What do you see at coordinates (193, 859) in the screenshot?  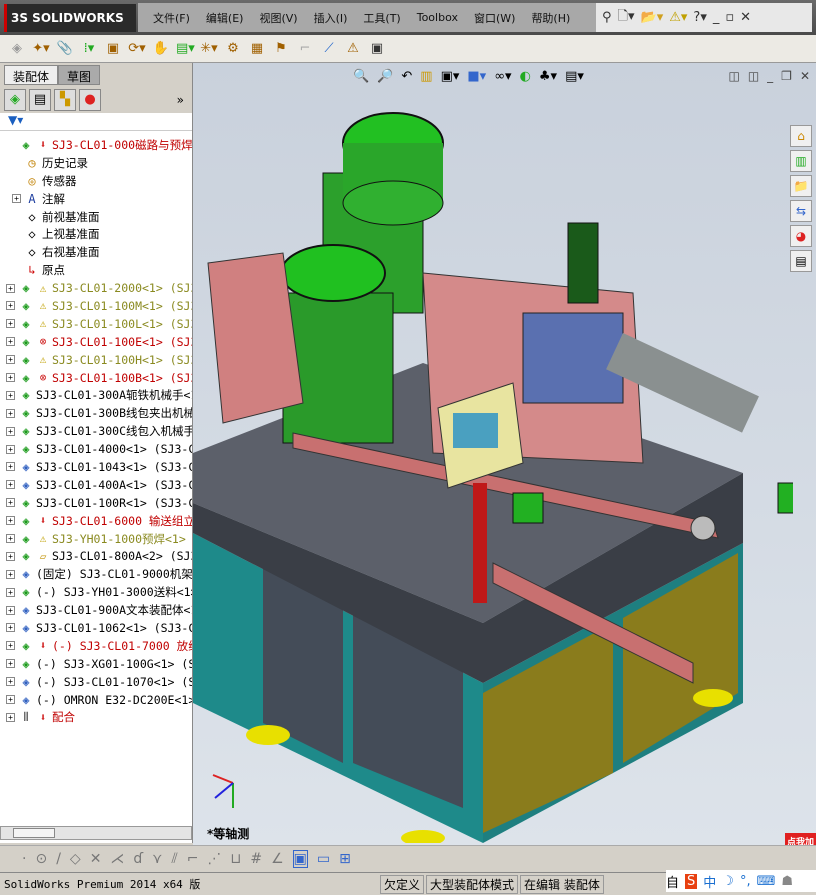 I see `corner-icon: ⌐` at bounding box center [193, 859].